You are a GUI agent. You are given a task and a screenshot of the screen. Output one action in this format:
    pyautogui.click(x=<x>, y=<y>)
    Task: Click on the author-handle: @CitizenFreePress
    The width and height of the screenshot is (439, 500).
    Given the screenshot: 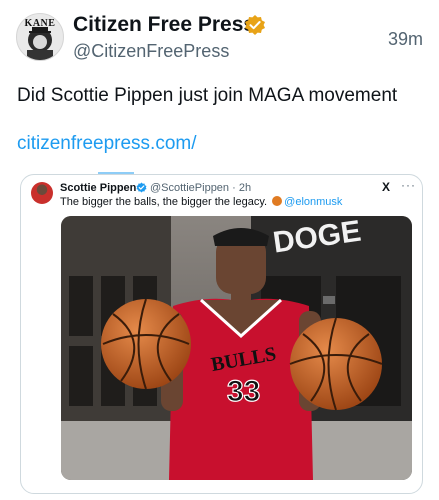 What is the action you would take?
    pyautogui.click(x=151, y=51)
    